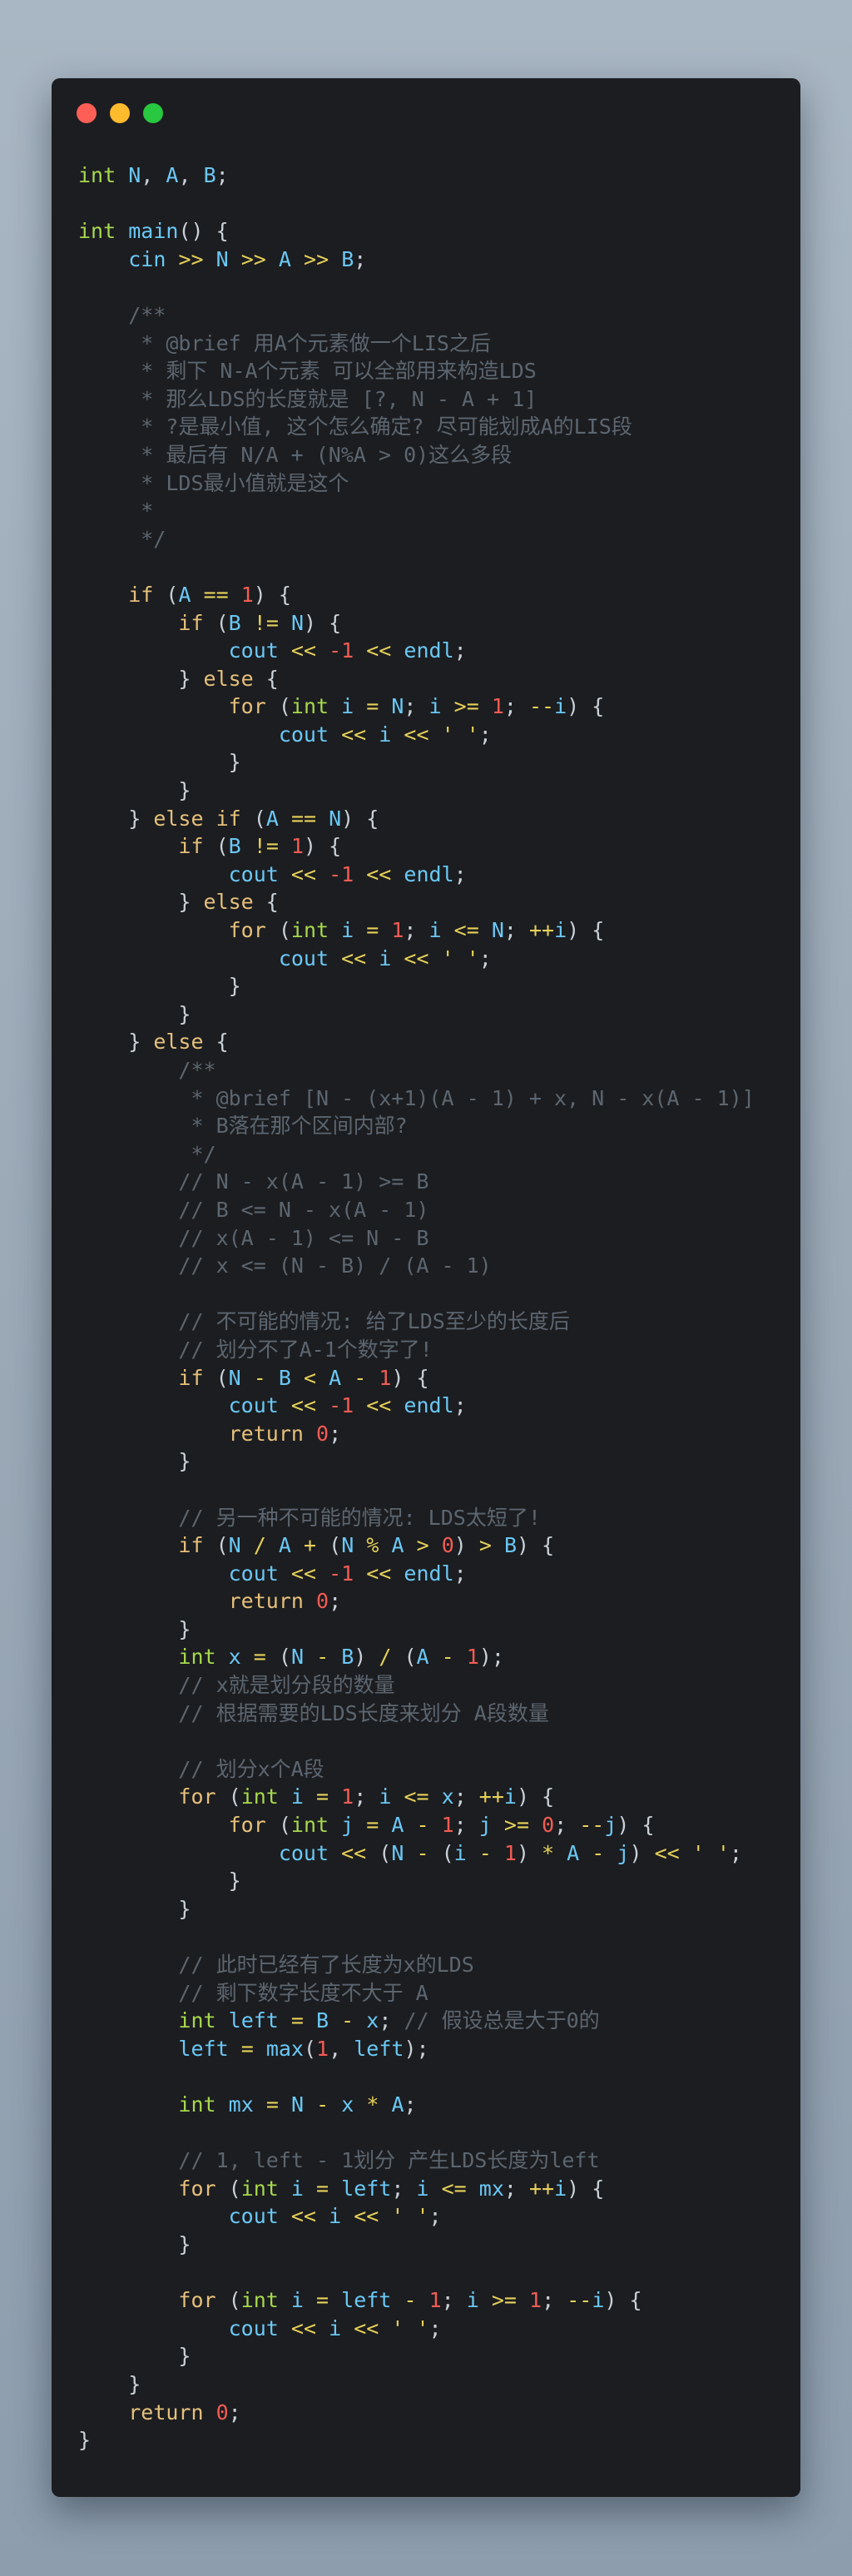 The image size is (852, 2576). What do you see at coordinates (416, 2161) in the screenshot?
I see `code-line: // 1, left - 1划分 产生LDS长度为left` at bounding box center [416, 2161].